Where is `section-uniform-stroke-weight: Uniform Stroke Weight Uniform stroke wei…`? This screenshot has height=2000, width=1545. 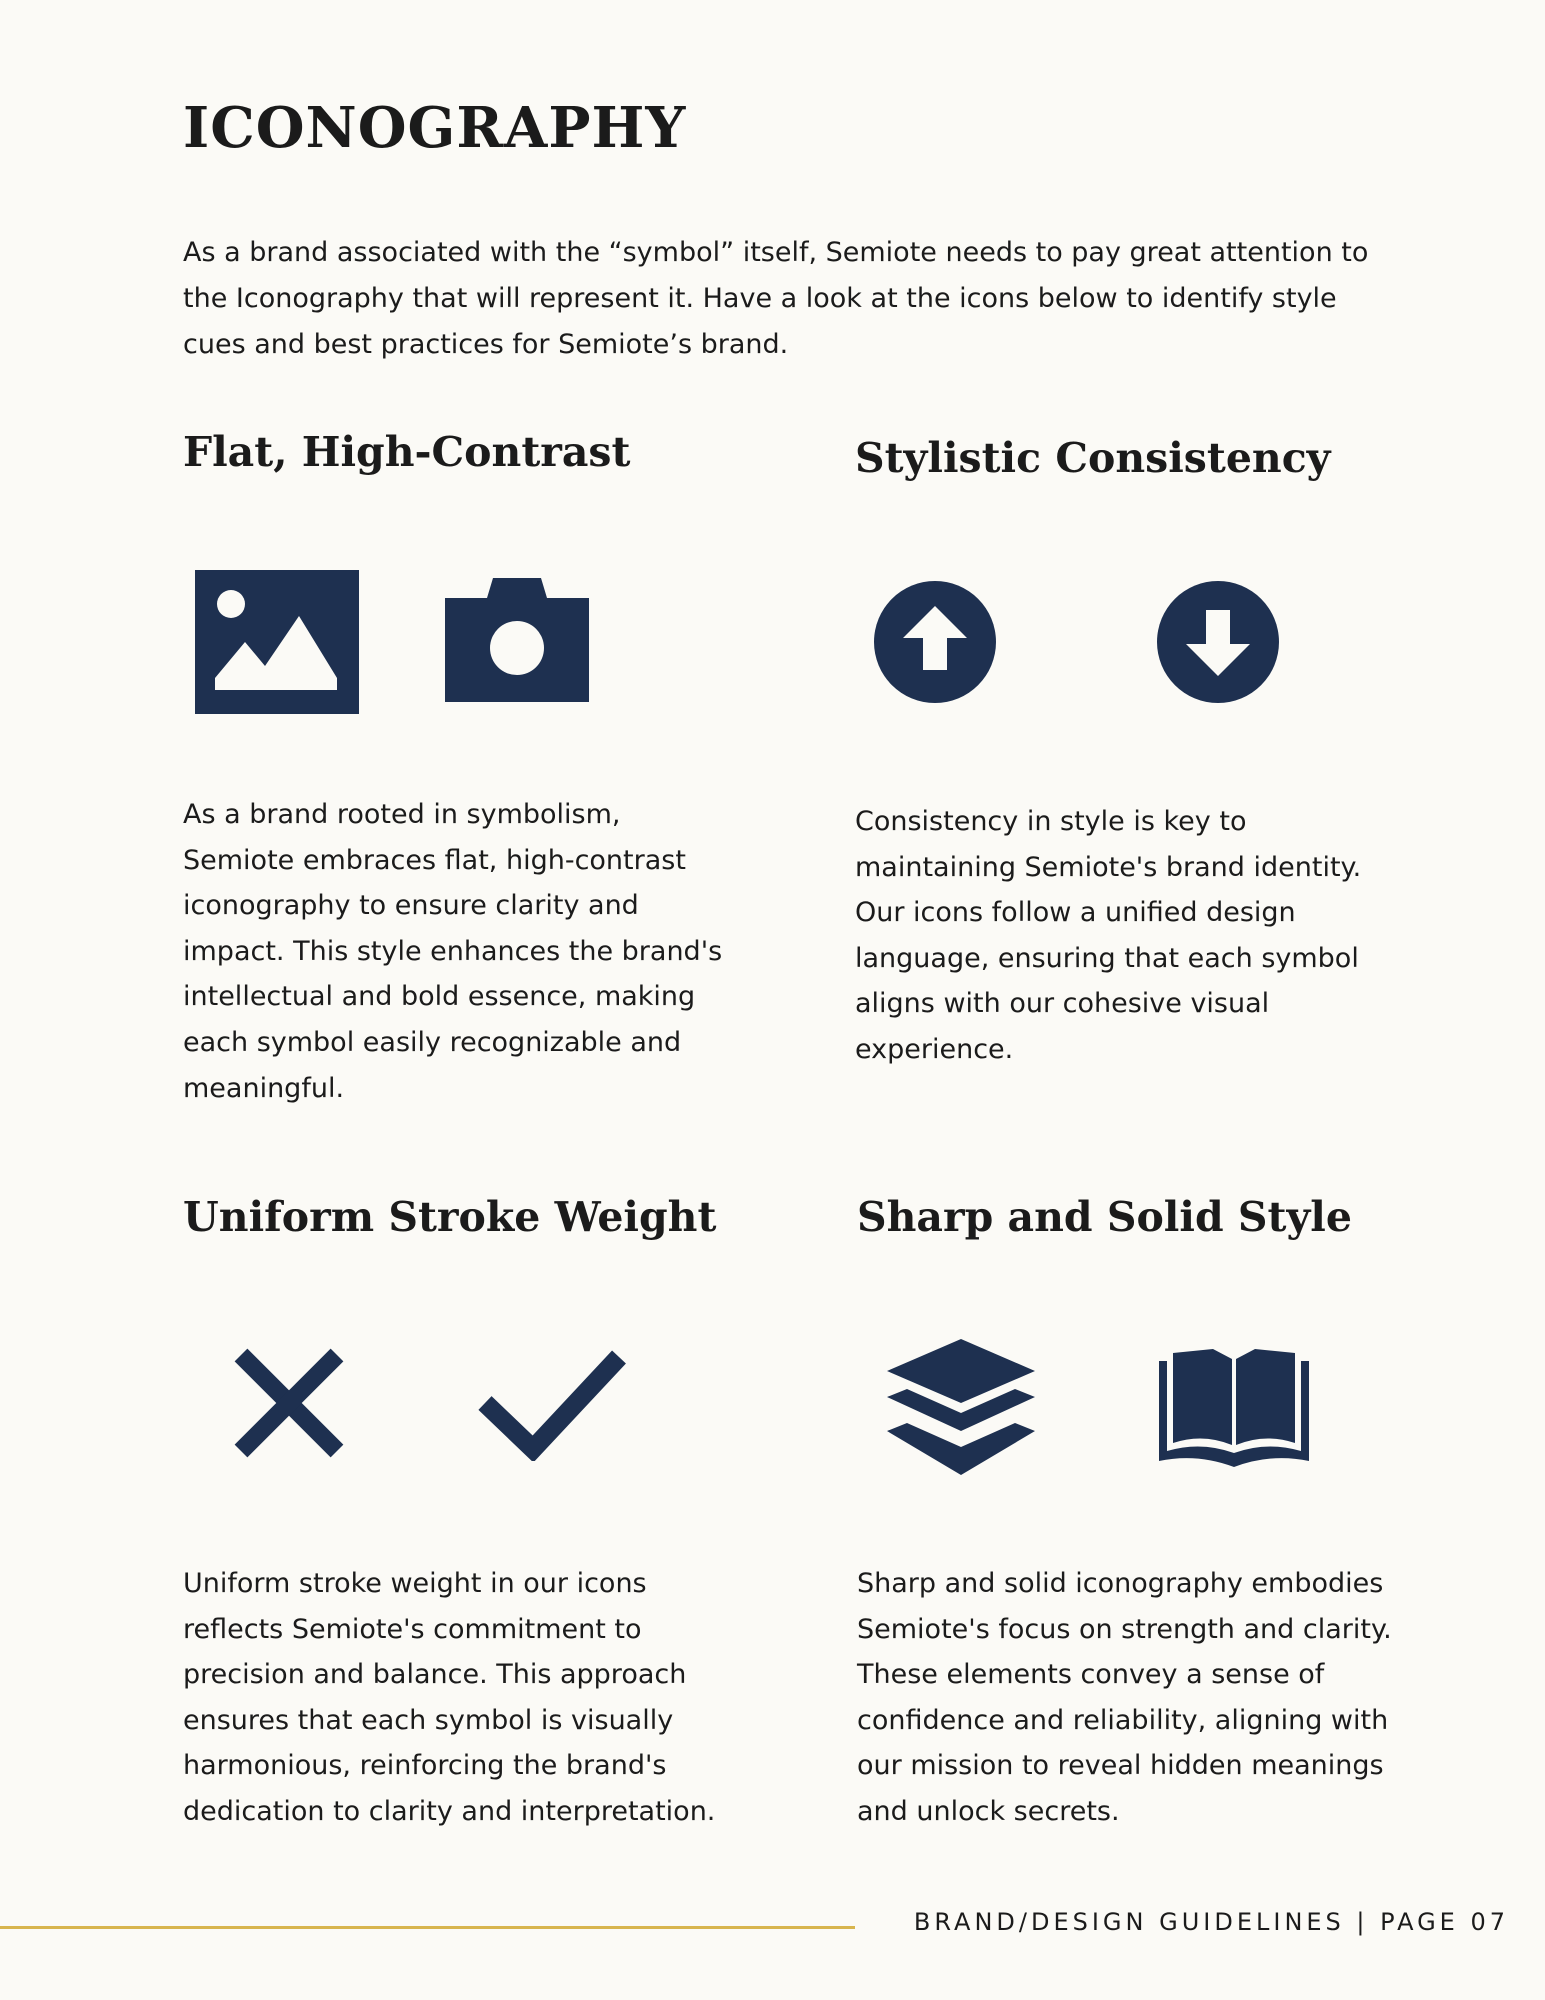
section-uniform-stroke-weight: Uniform Stroke Weight Uniform stroke wei… is located at coordinates (463, 1510).